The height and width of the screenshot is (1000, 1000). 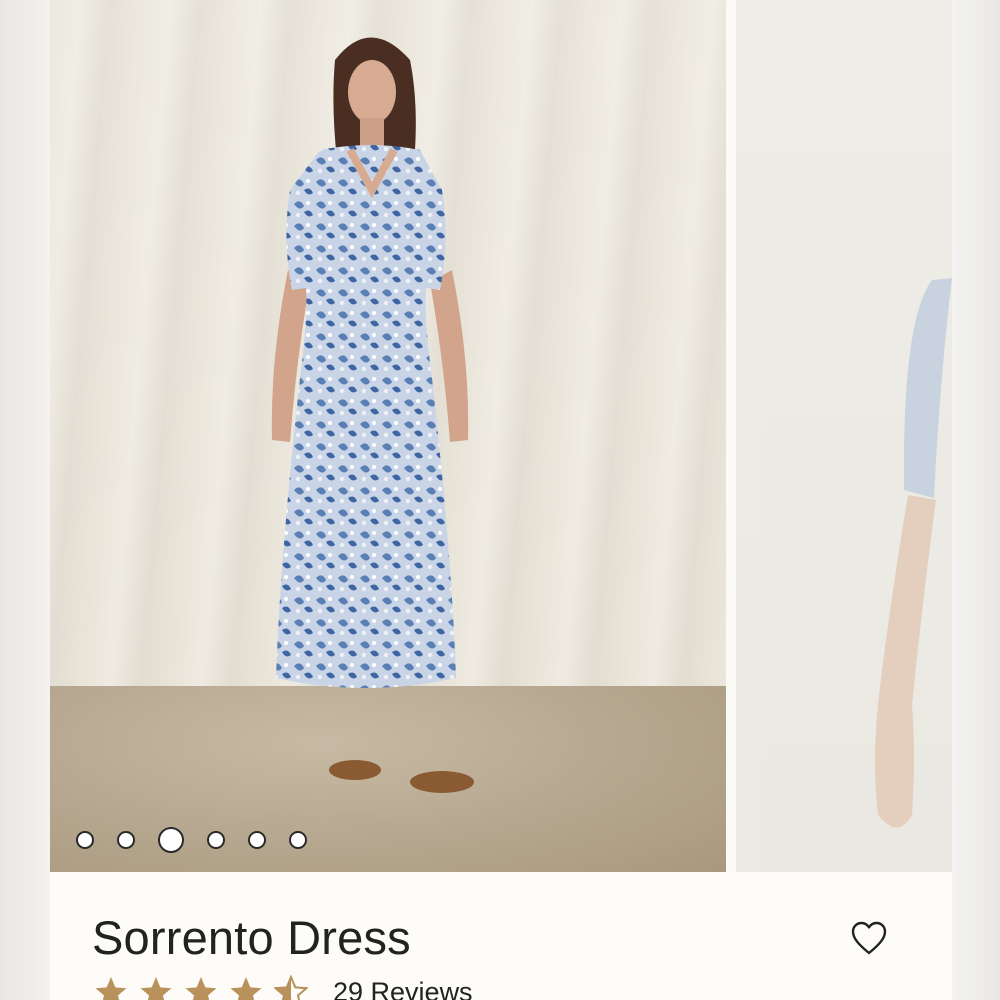 What do you see at coordinates (25, 500) in the screenshot?
I see `left-edge` at bounding box center [25, 500].